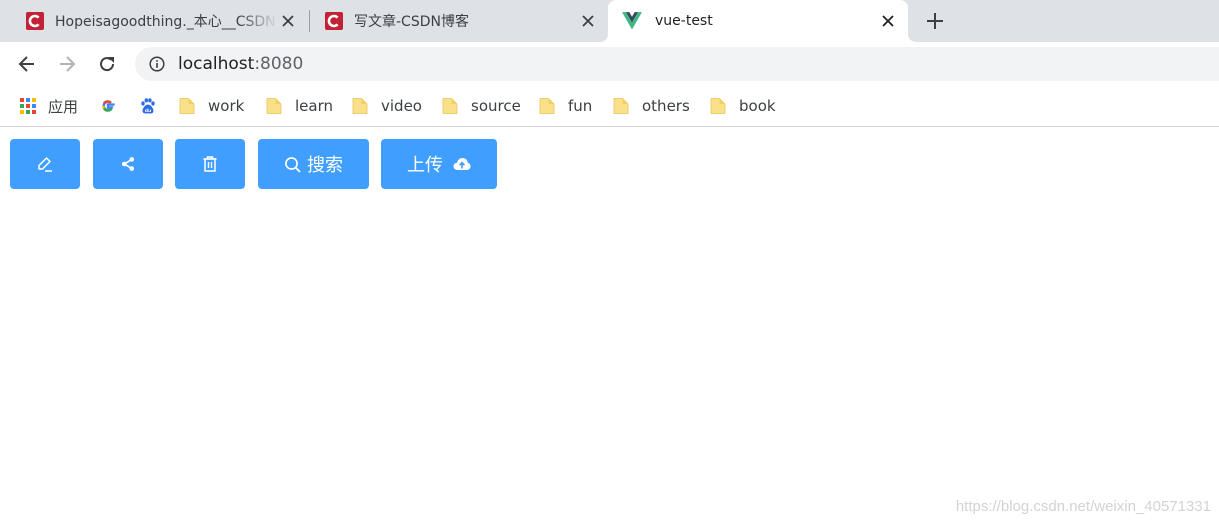 This screenshot has height=523, width=1219. Describe the element at coordinates (677, 64) in the screenshot. I see `address-bar: localhost:8080` at that location.